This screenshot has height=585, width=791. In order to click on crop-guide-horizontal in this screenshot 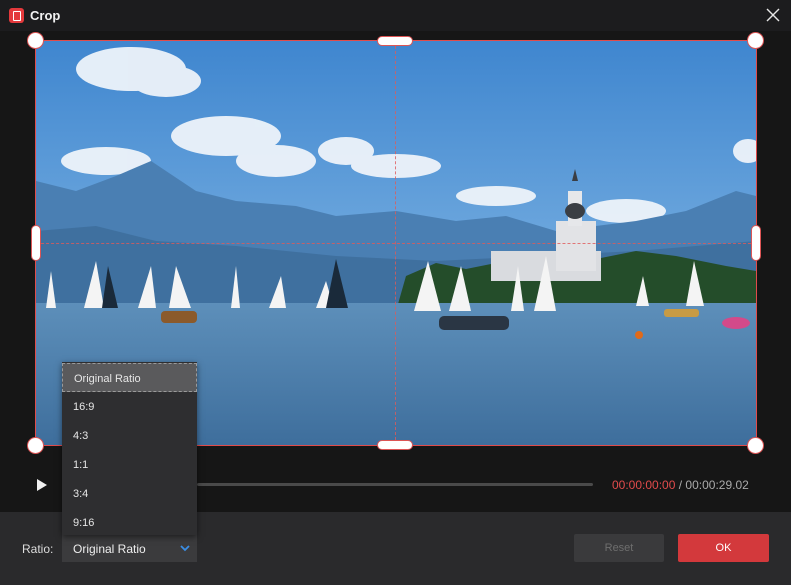, I will do `click(396, 243)`.